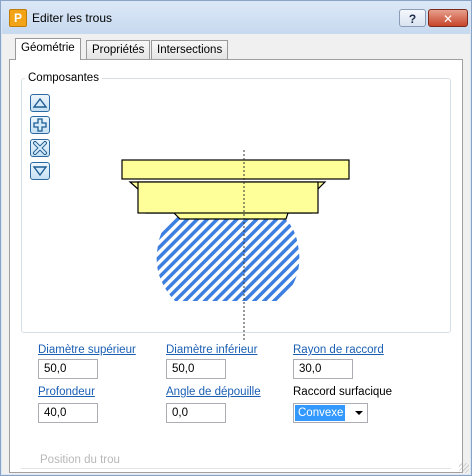 The image size is (472, 476). Describe the element at coordinates (196, 413) in the screenshot. I see `angle-de-depouille-field: 0,0` at that location.